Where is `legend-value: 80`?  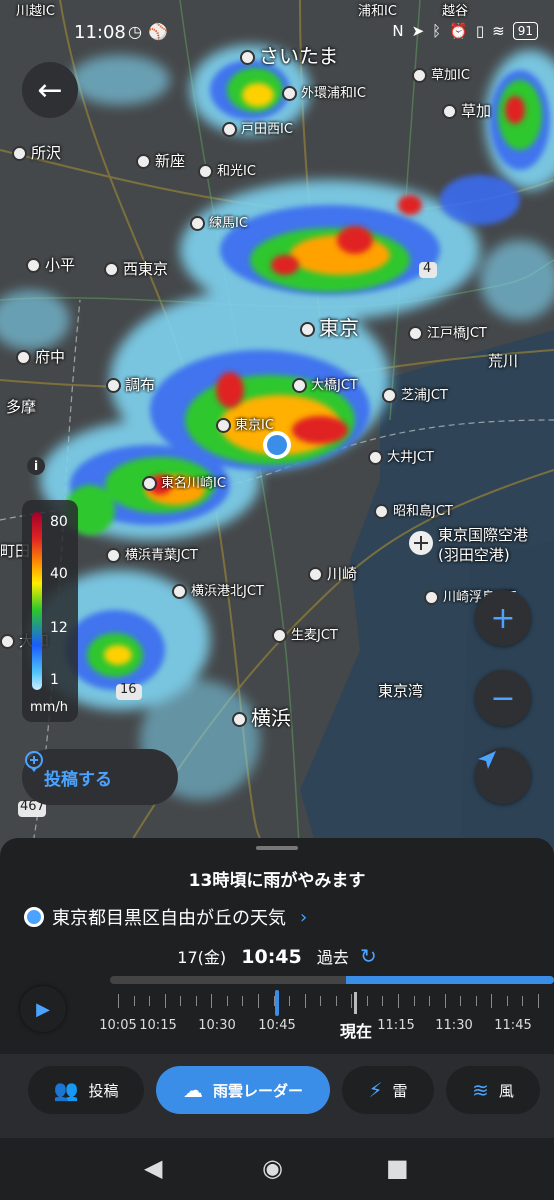
legend-value: 80 is located at coordinates (59, 522).